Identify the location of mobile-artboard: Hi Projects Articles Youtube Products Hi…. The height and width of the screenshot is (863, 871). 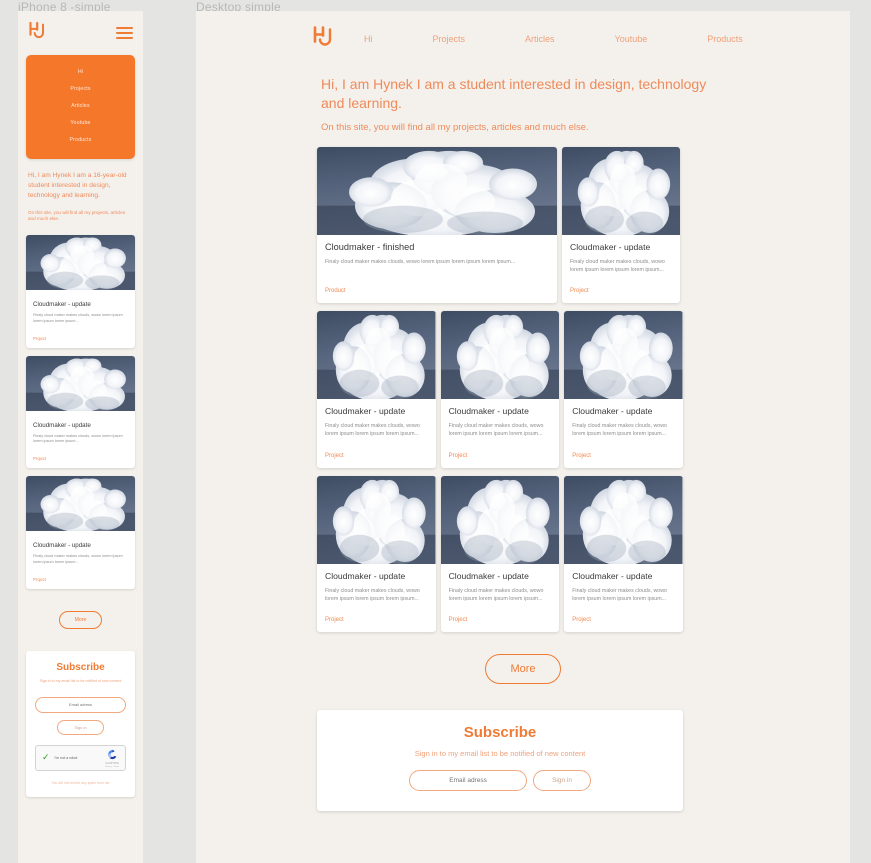
(80, 437).